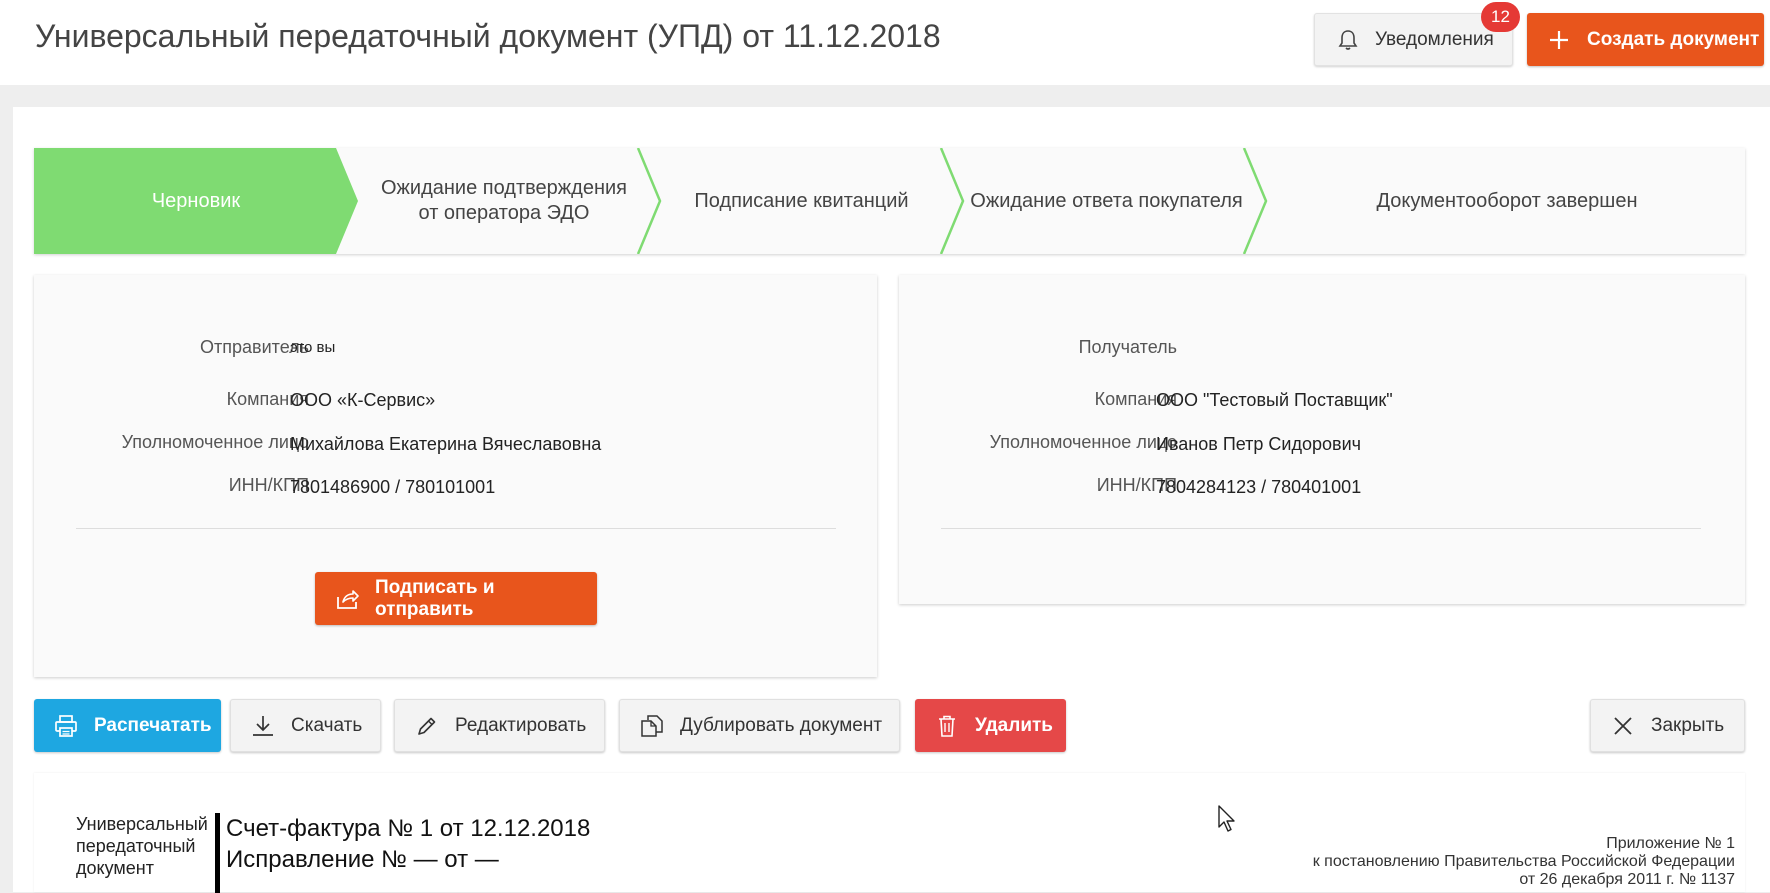  Describe the element at coordinates (652, 726) in the screenshot. I see `copy-icon` at that location.